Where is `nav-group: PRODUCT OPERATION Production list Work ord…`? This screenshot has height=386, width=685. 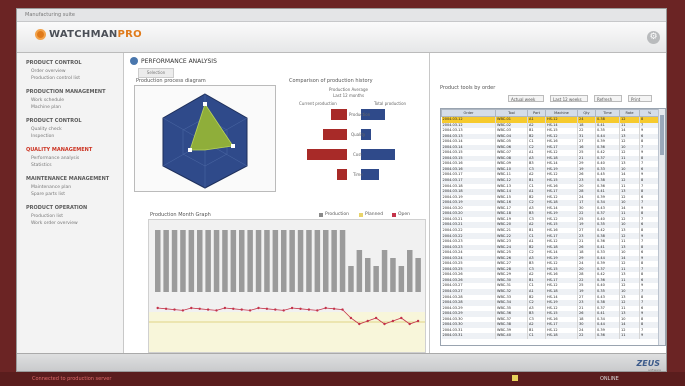
nav-group: PRODUCT OPERATION Production list Work ord… is located at coordinates (70, 216).